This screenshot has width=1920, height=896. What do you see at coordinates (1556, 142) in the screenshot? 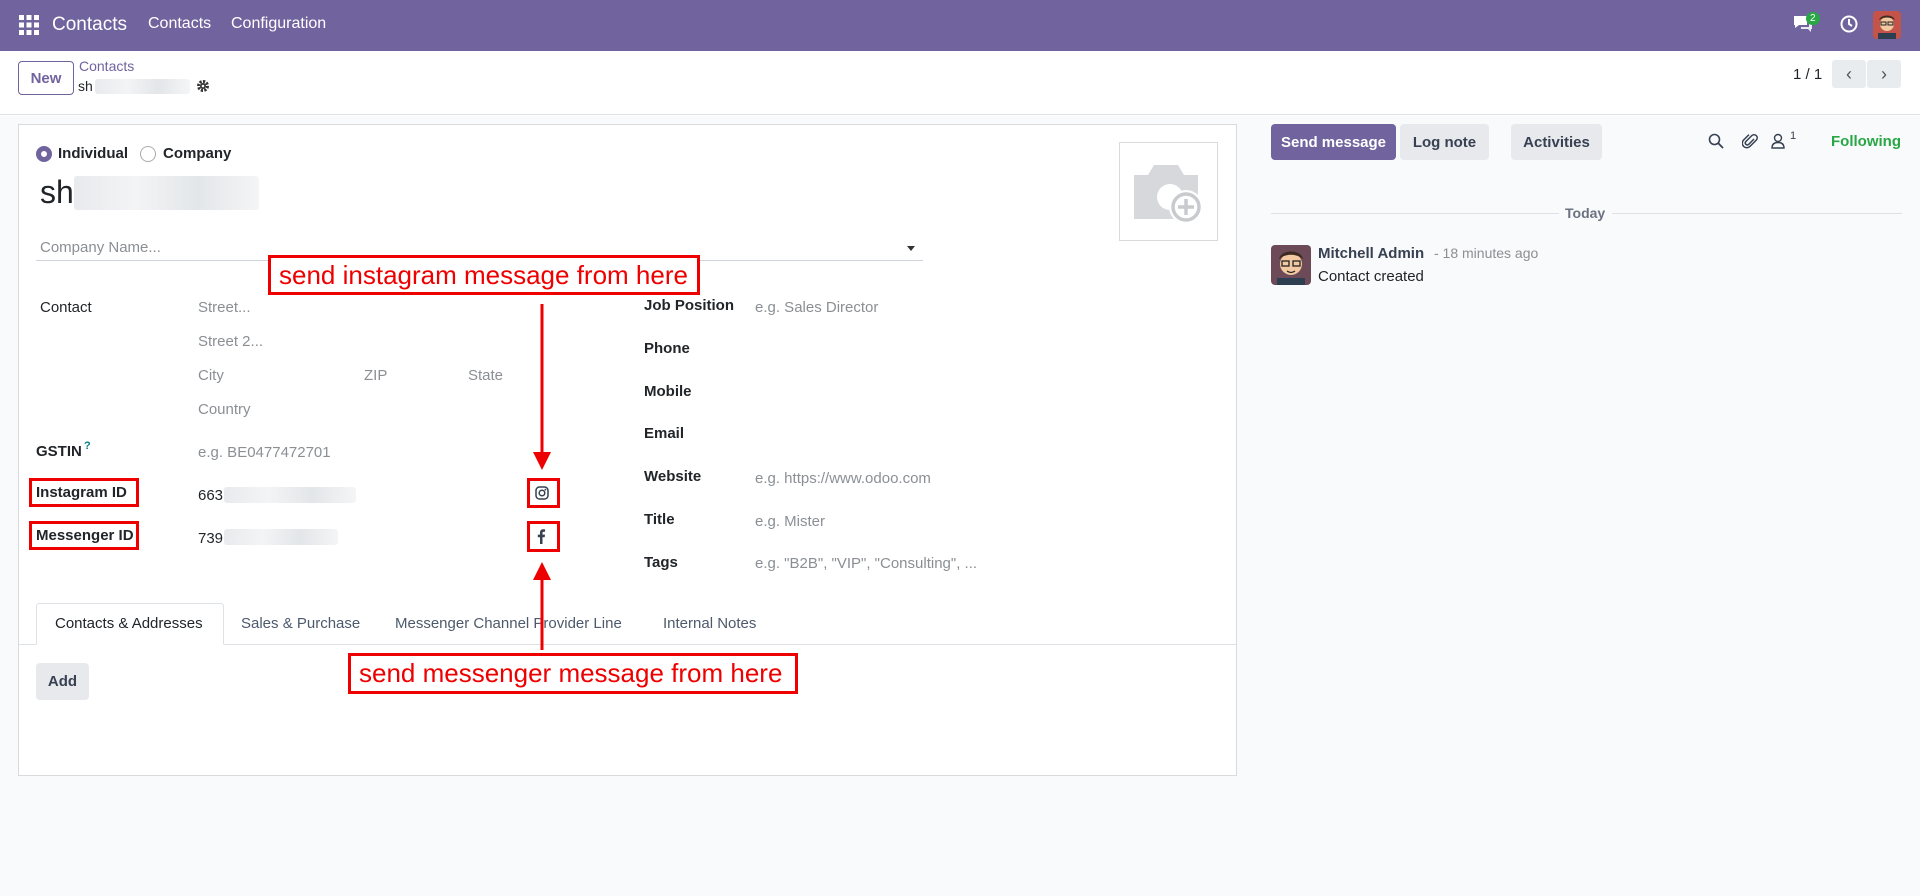
I see `activities-button: Activities` at bounding box center [1556, 142].